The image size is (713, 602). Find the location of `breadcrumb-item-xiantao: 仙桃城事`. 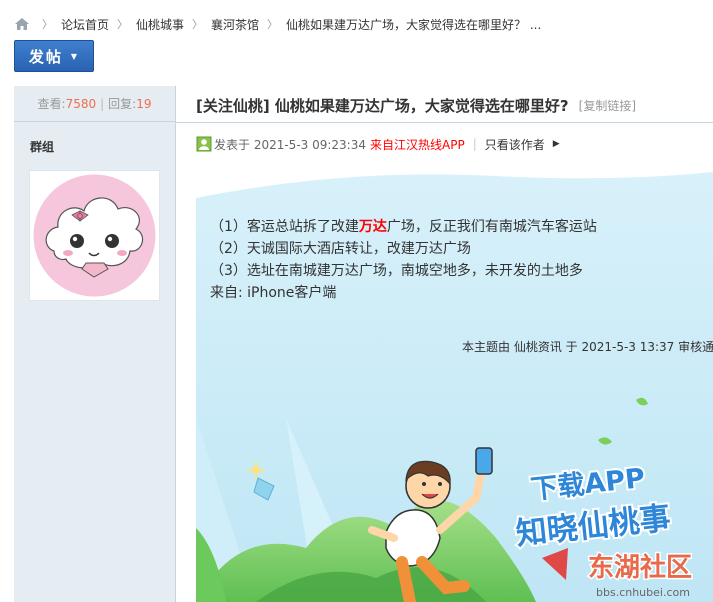

breadcrumb-item-xiantao: 仙桃城事 is located at coordinates (160, 24).